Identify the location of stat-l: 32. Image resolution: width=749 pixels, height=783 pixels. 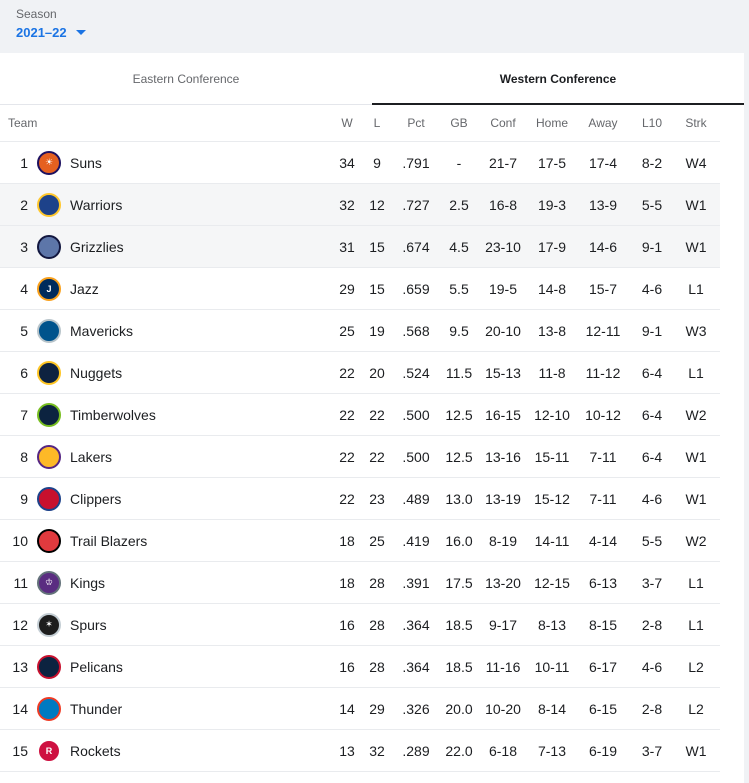
(377, 750).